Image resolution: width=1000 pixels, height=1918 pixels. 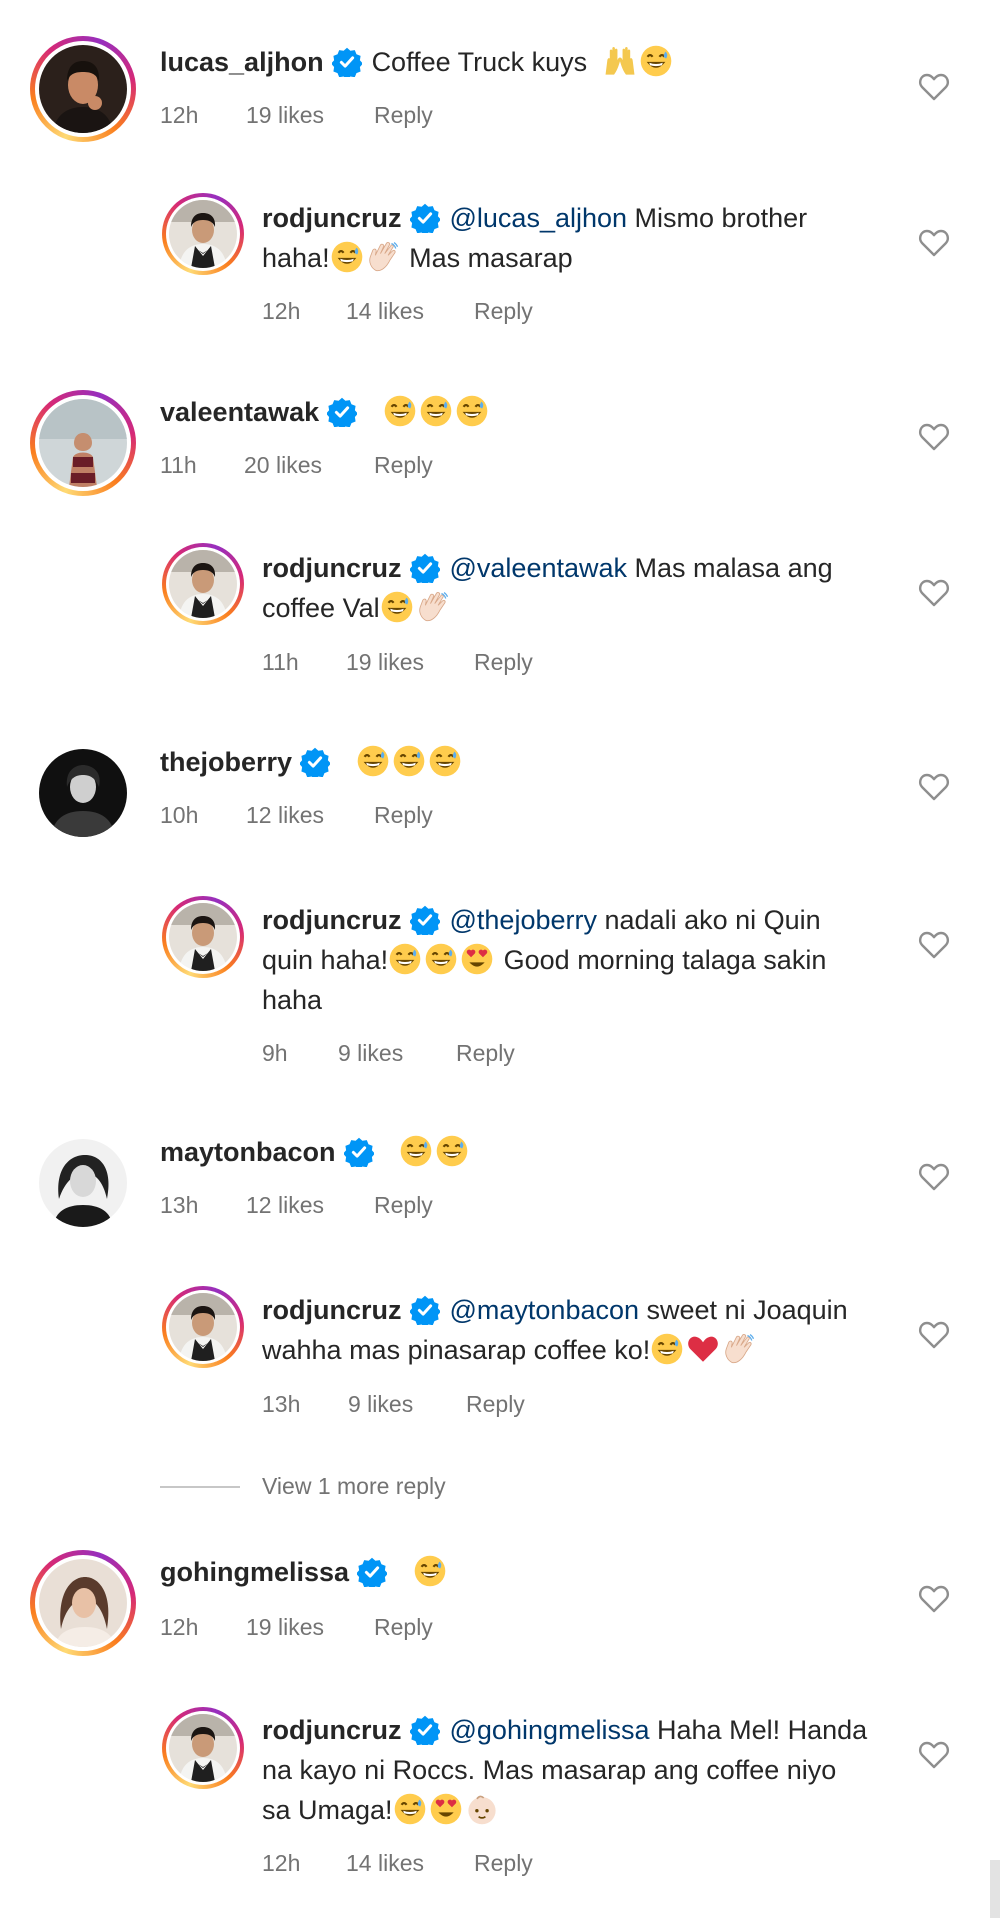 I want to click on mention-link: @maytonbacon, so click(x=545, y=1310).